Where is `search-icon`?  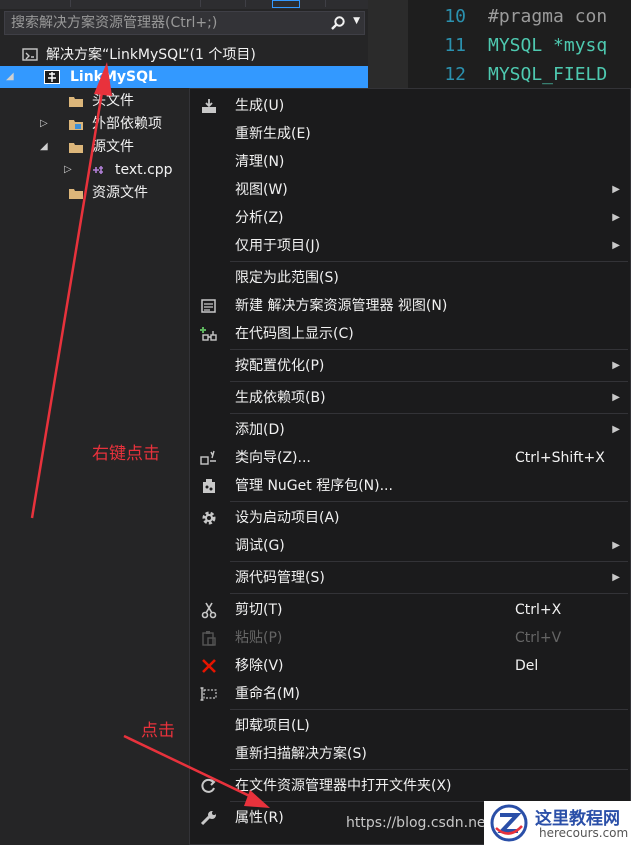 search-icon is located at coordinates (338, 23).